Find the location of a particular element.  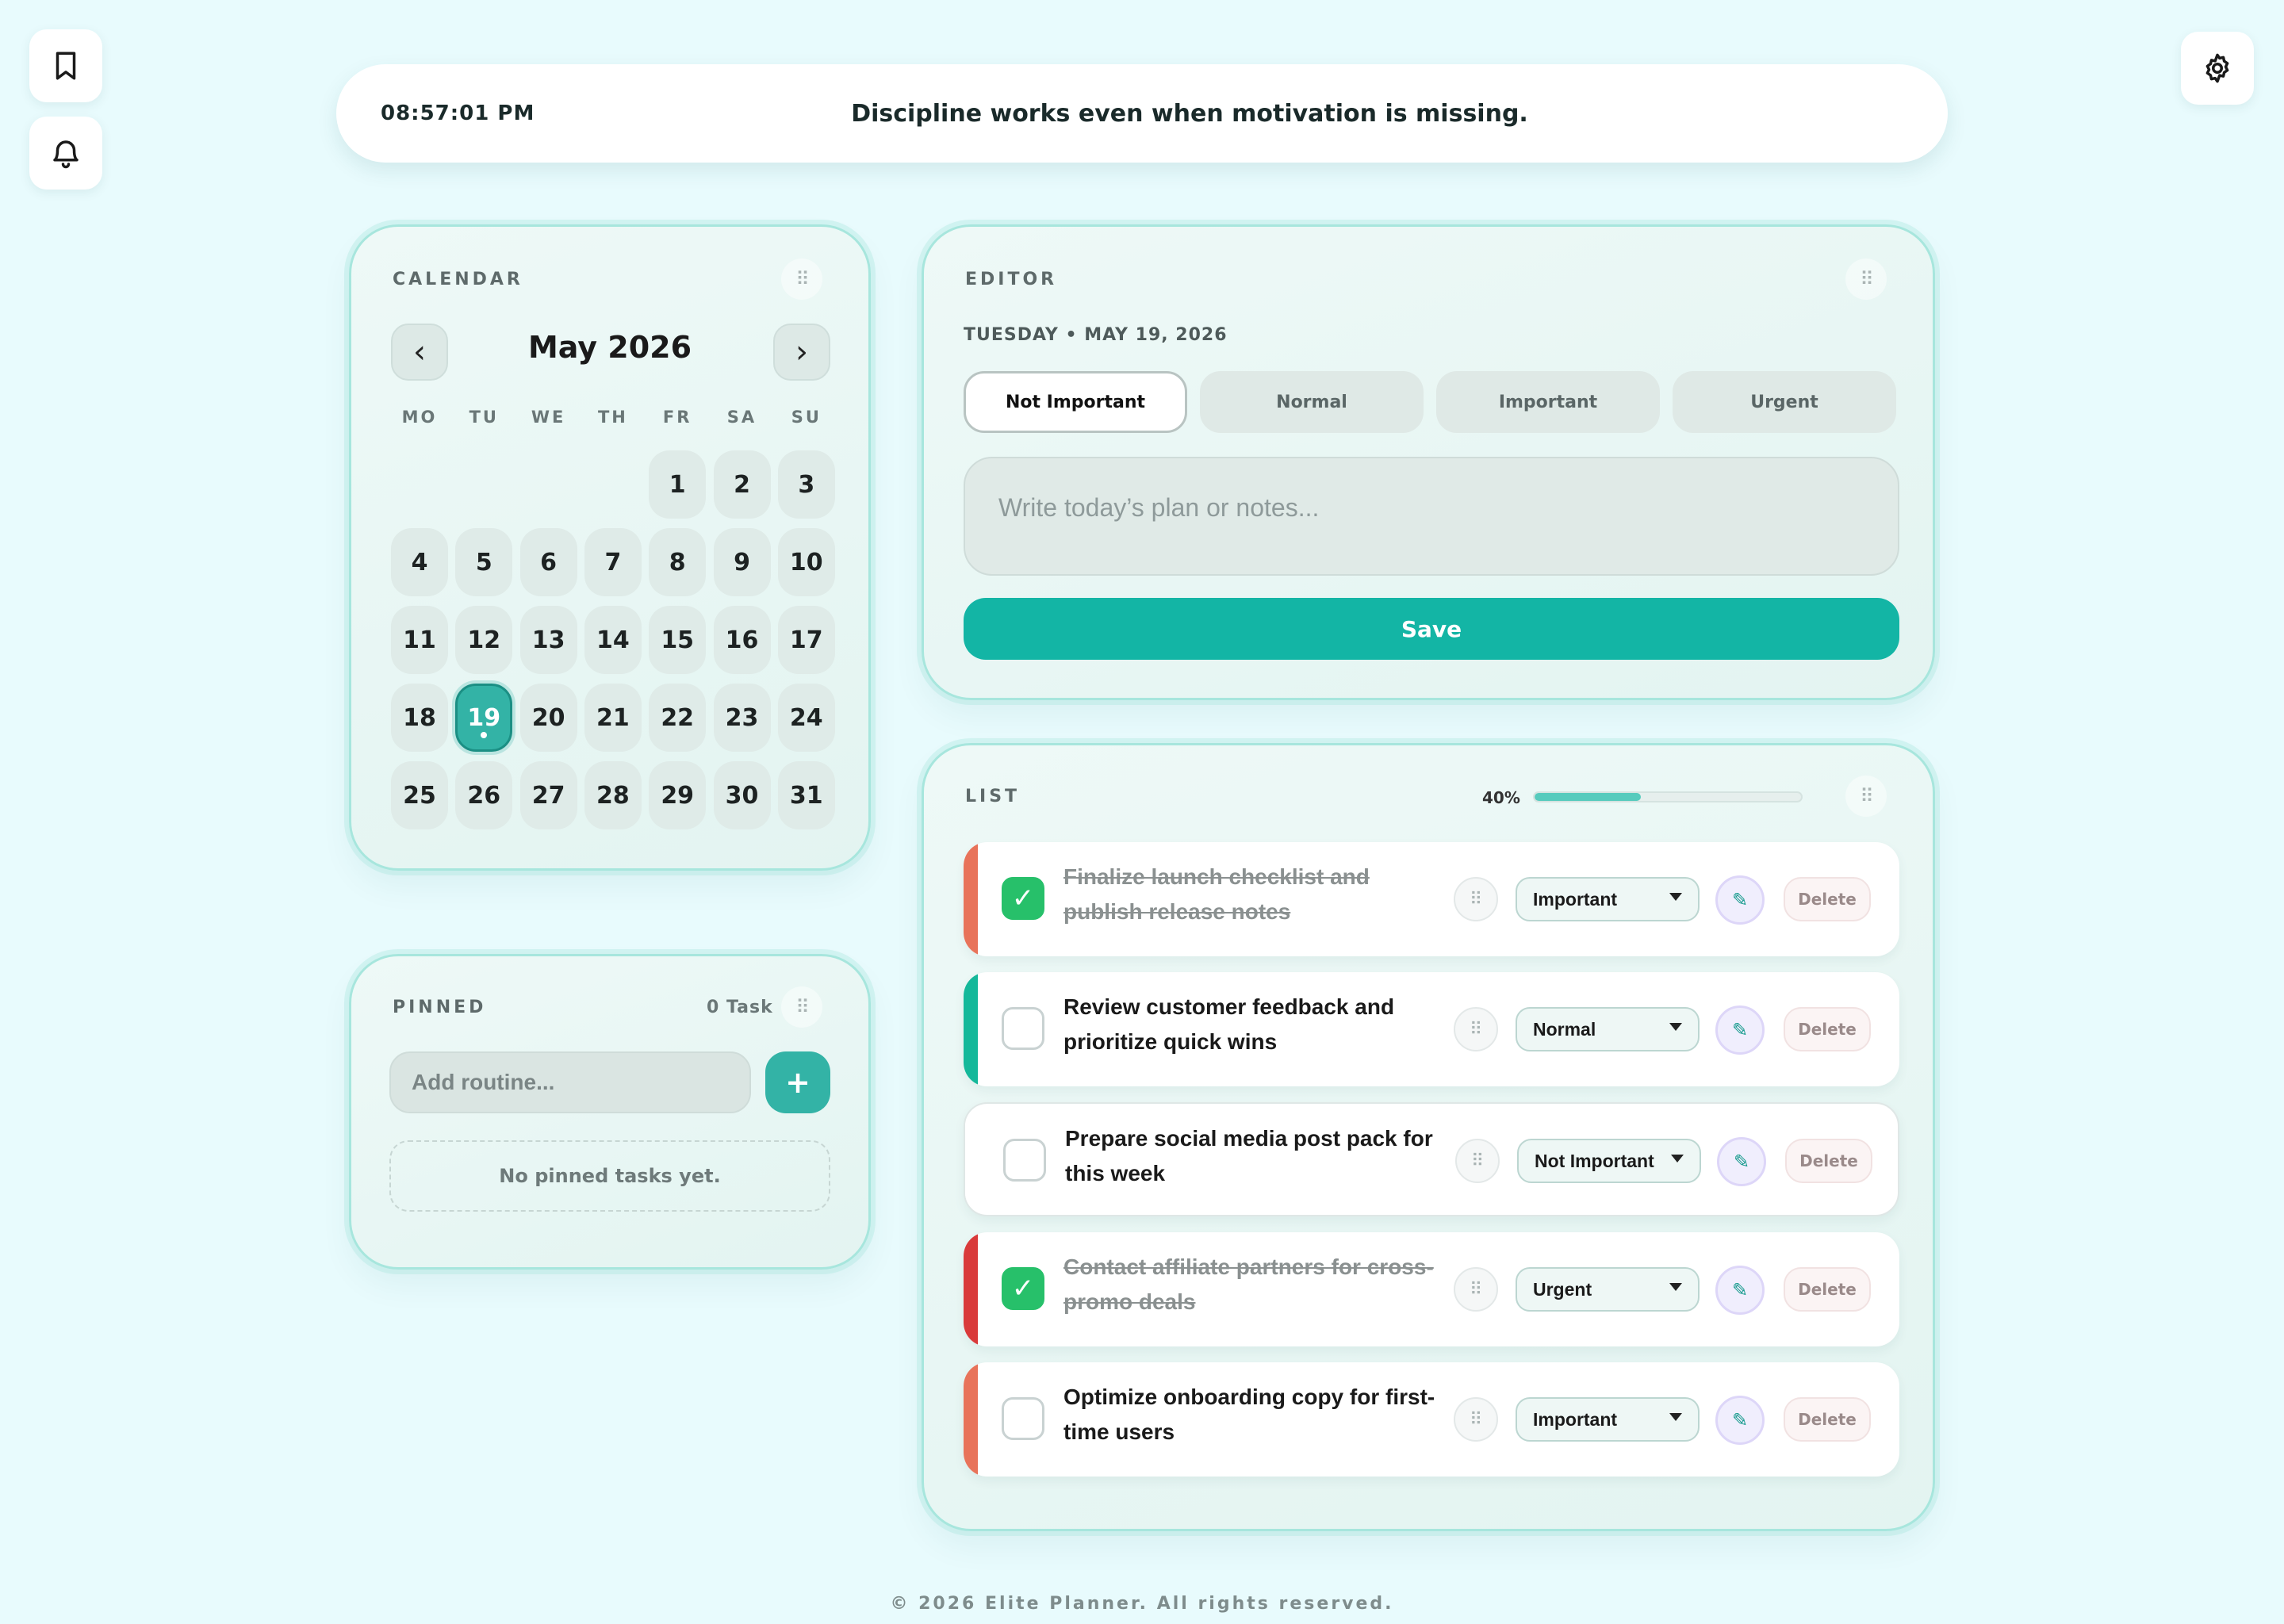

bookmark-button is located at coordinates (65, 65).